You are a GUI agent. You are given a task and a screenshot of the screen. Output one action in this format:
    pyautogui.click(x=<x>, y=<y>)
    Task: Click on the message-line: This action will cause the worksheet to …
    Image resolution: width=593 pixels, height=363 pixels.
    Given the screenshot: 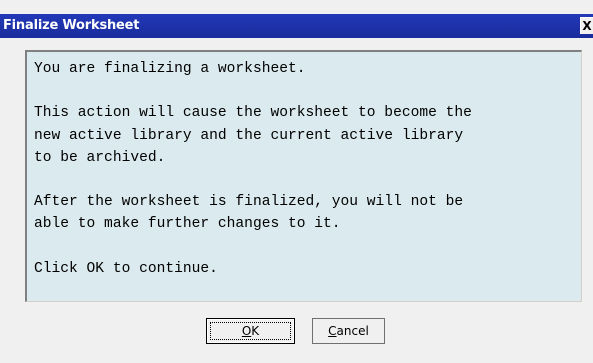 What is the action you would take?
    pyautogui.click(x=253, y=113)
    